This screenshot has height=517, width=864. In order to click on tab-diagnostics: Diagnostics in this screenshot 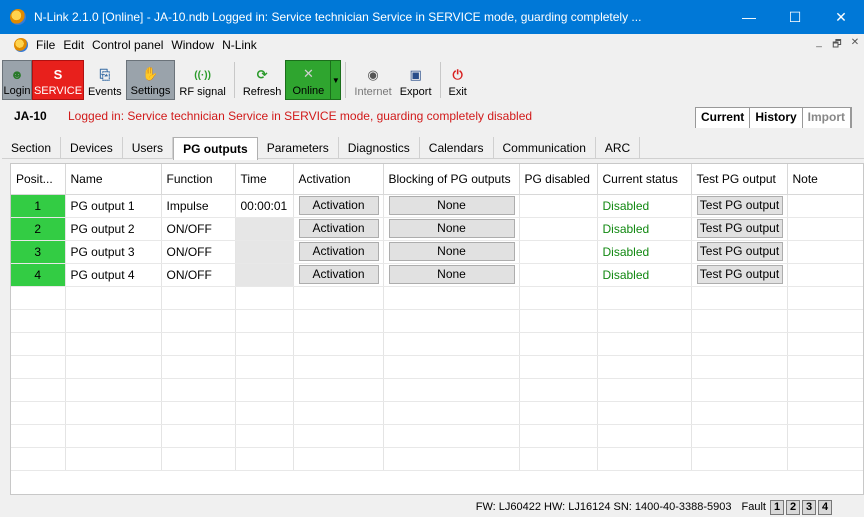, I will do `click(379, 148)`.